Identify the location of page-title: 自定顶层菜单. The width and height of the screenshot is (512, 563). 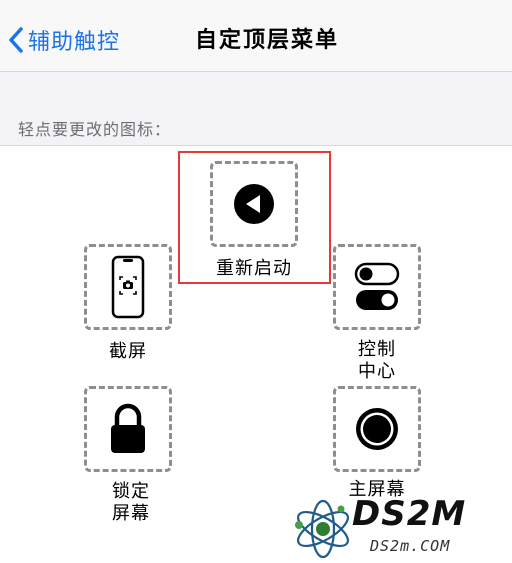
(266, 40).